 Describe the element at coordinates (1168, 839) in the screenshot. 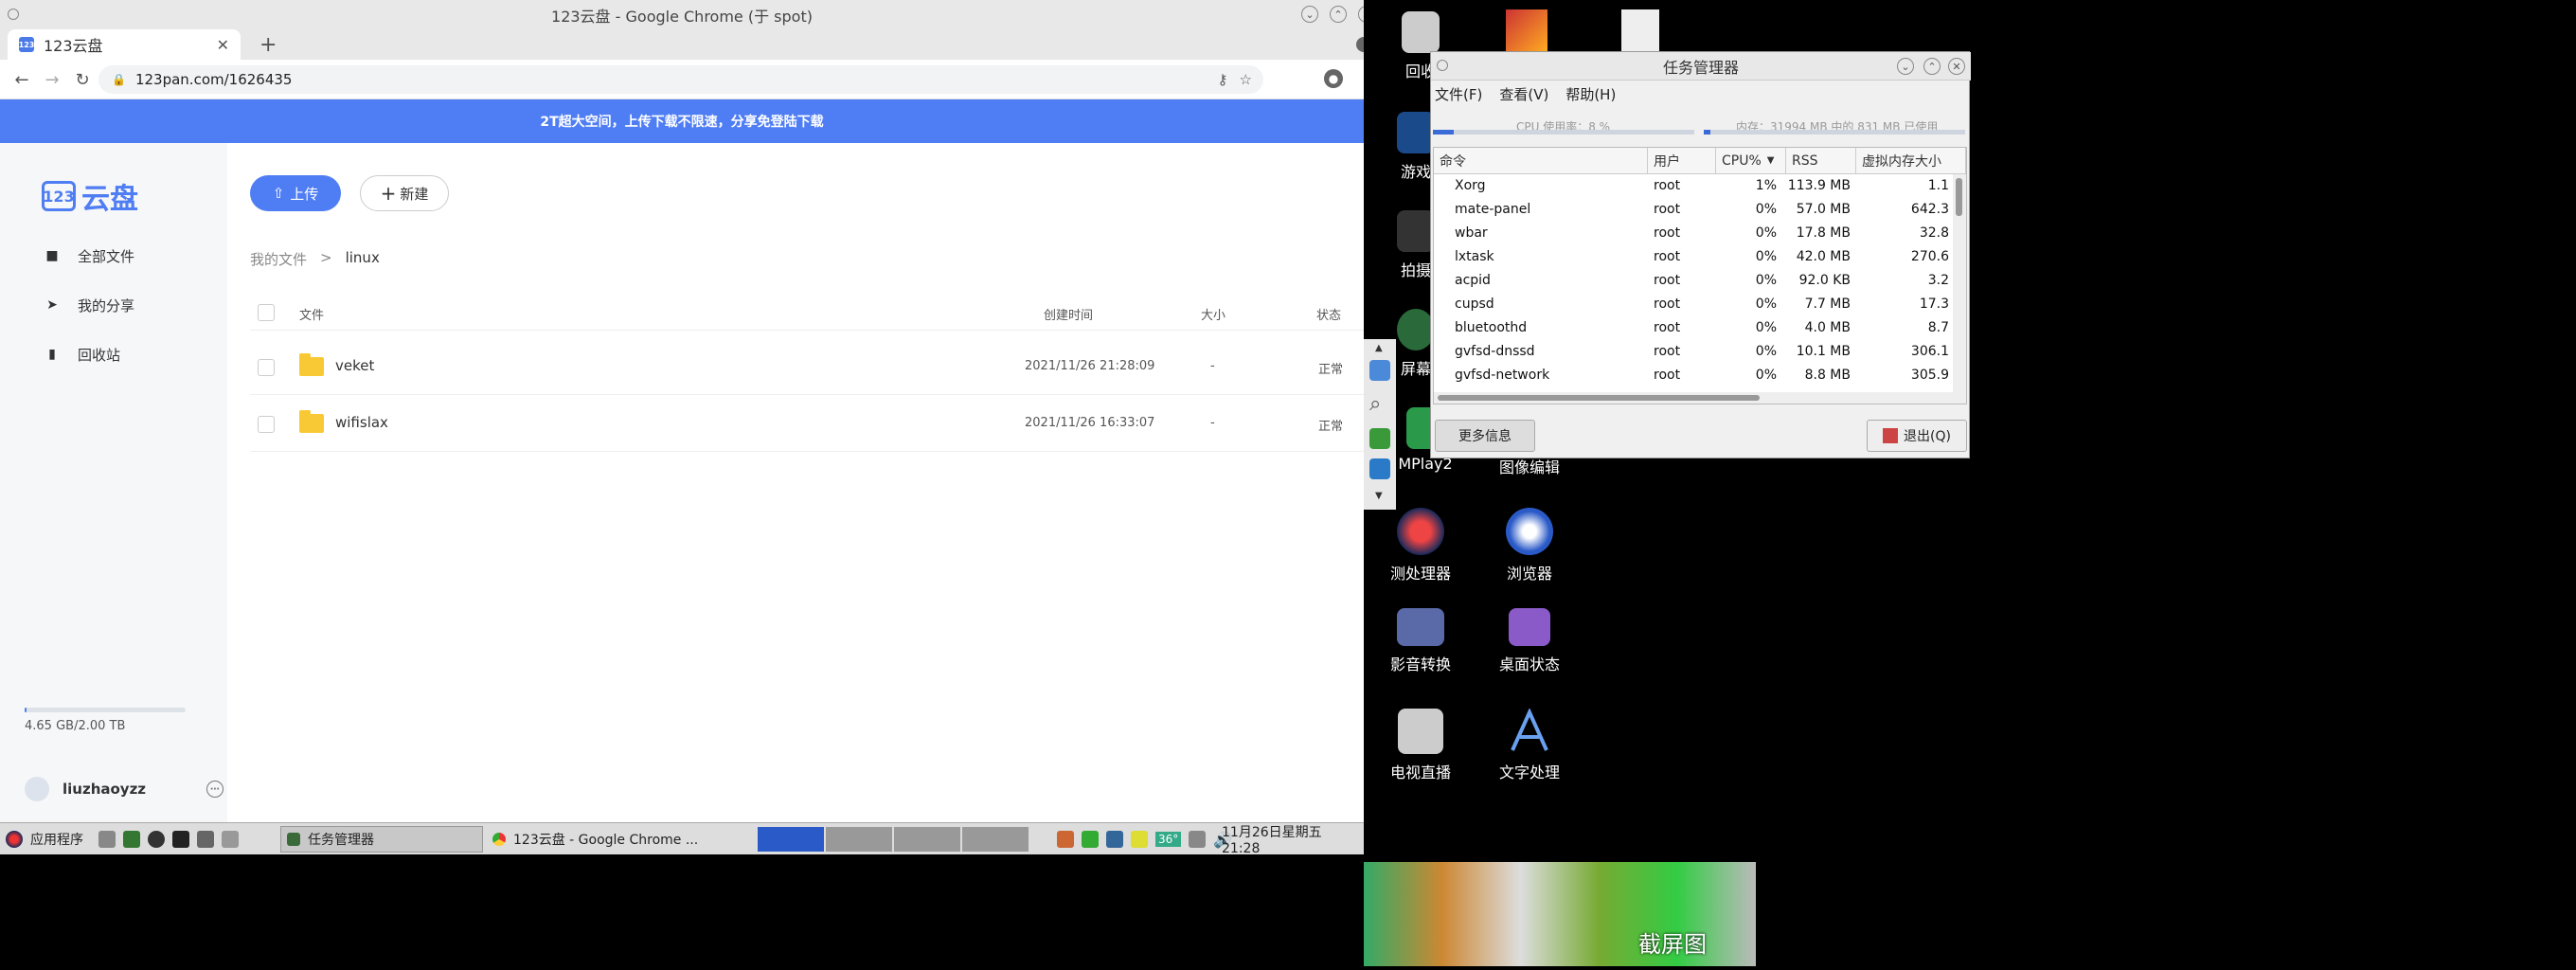

I see `tray-temperature: 36°` at that location.